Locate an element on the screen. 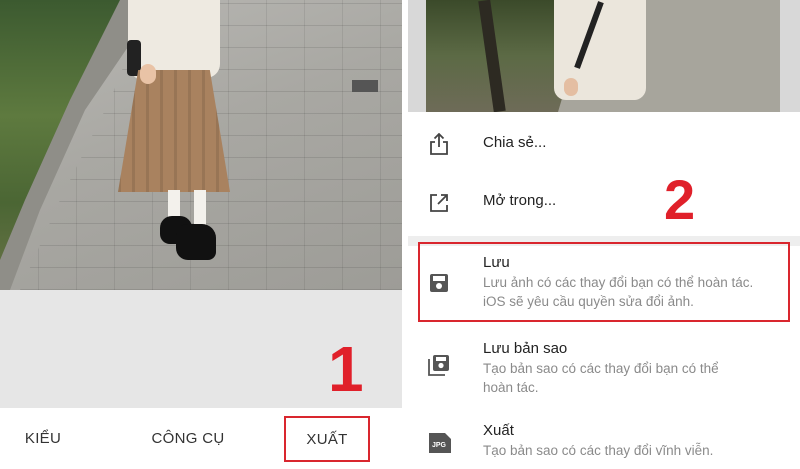 This screenshot has height=469, width=800. step-marker-1: 1 is located at coordinates (346, 369).